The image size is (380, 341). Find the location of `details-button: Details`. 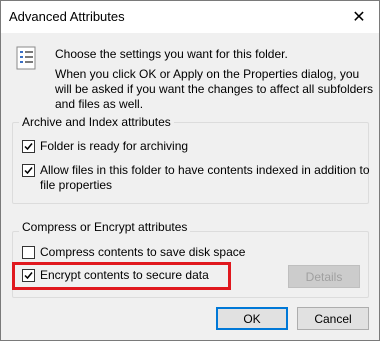

details-button: Details is located at coordinates (324, 276).